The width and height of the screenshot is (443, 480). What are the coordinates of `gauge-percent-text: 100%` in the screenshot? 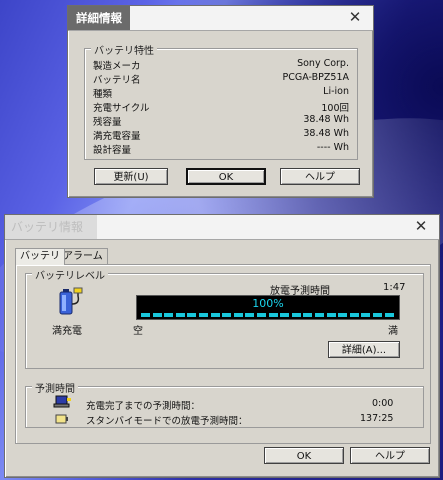 It's located at (268, 303).